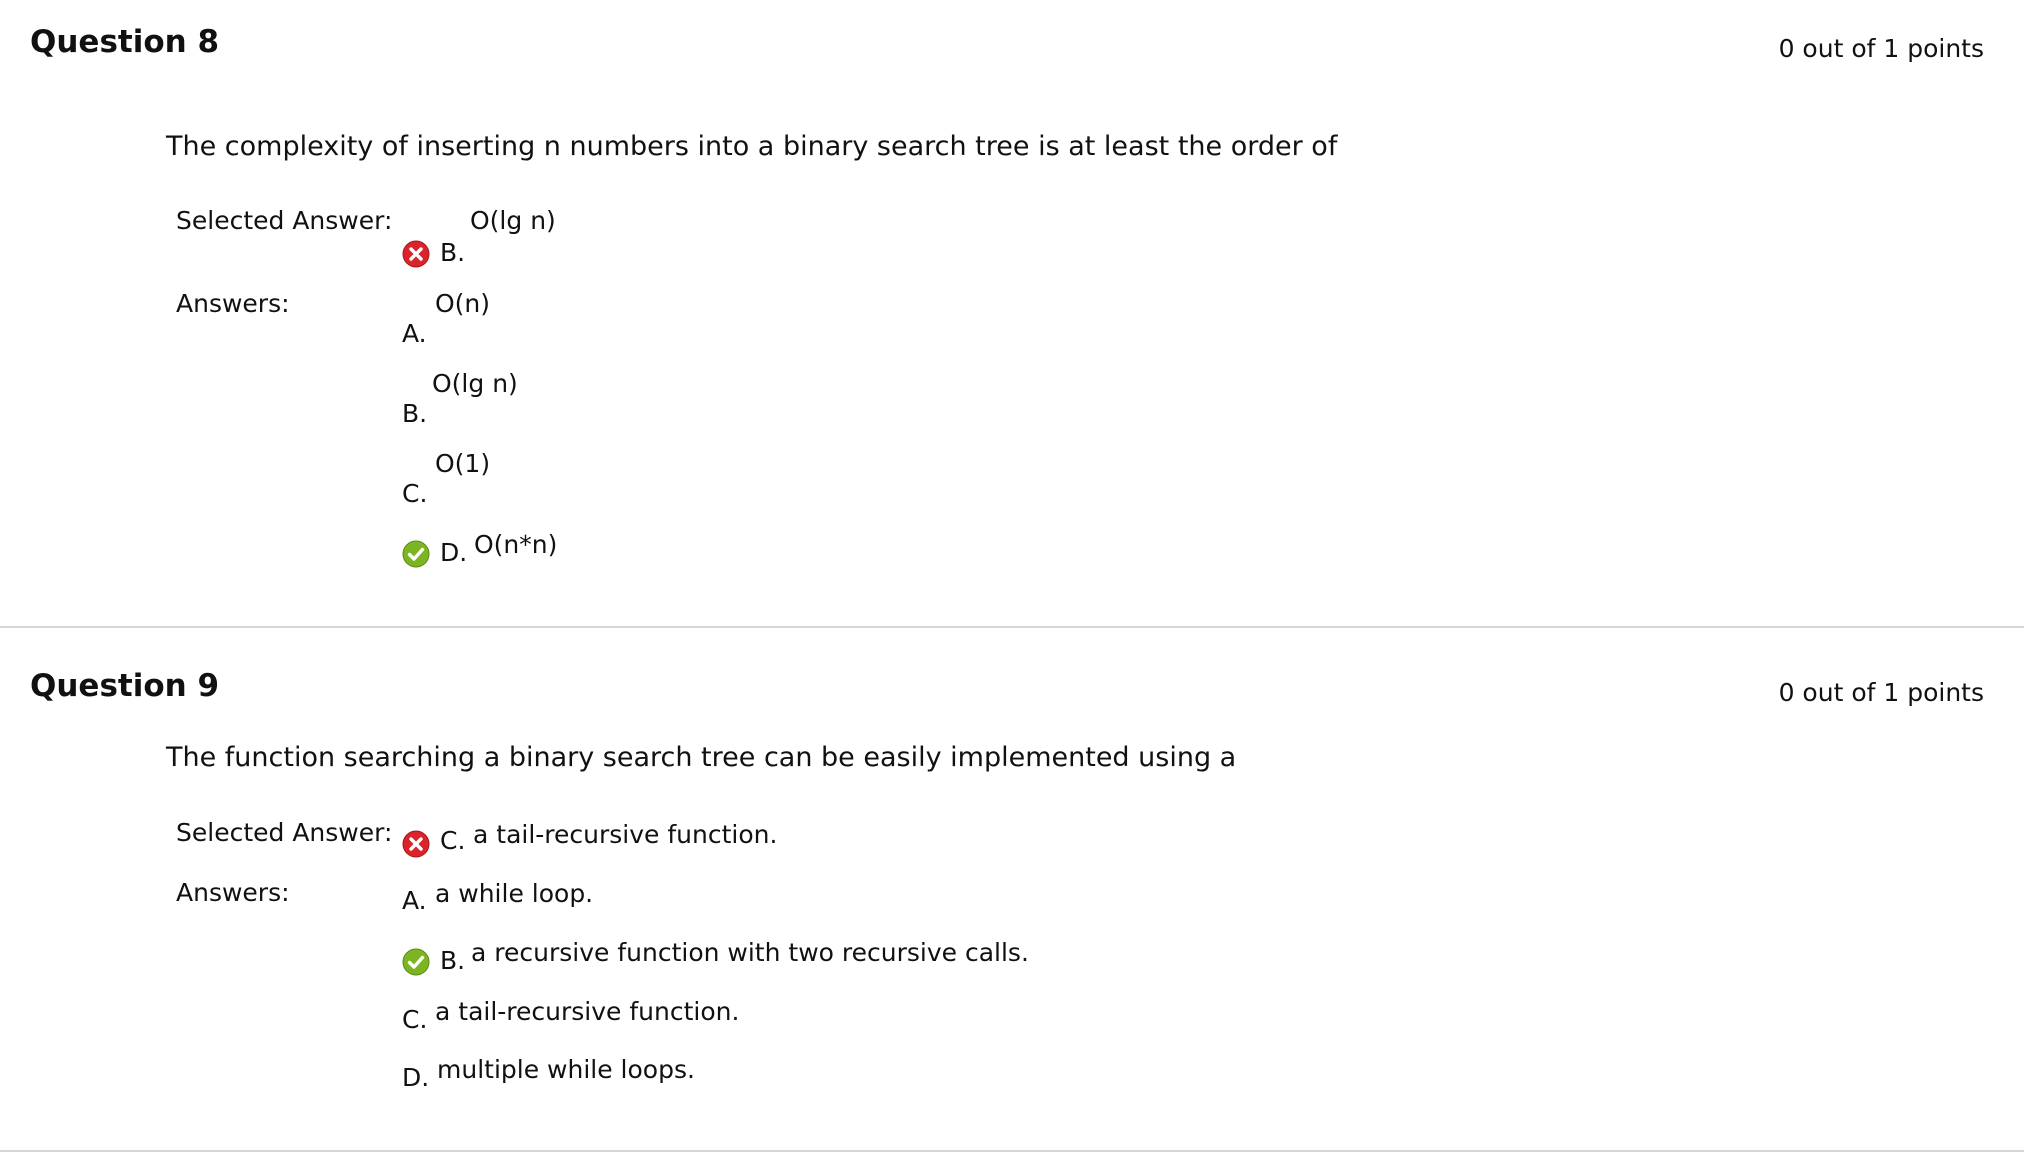  What do you see at coordinates (475, 383) in the screenshot?
I see `answer-text: O(lg n)` at bounding box center [475, 383].